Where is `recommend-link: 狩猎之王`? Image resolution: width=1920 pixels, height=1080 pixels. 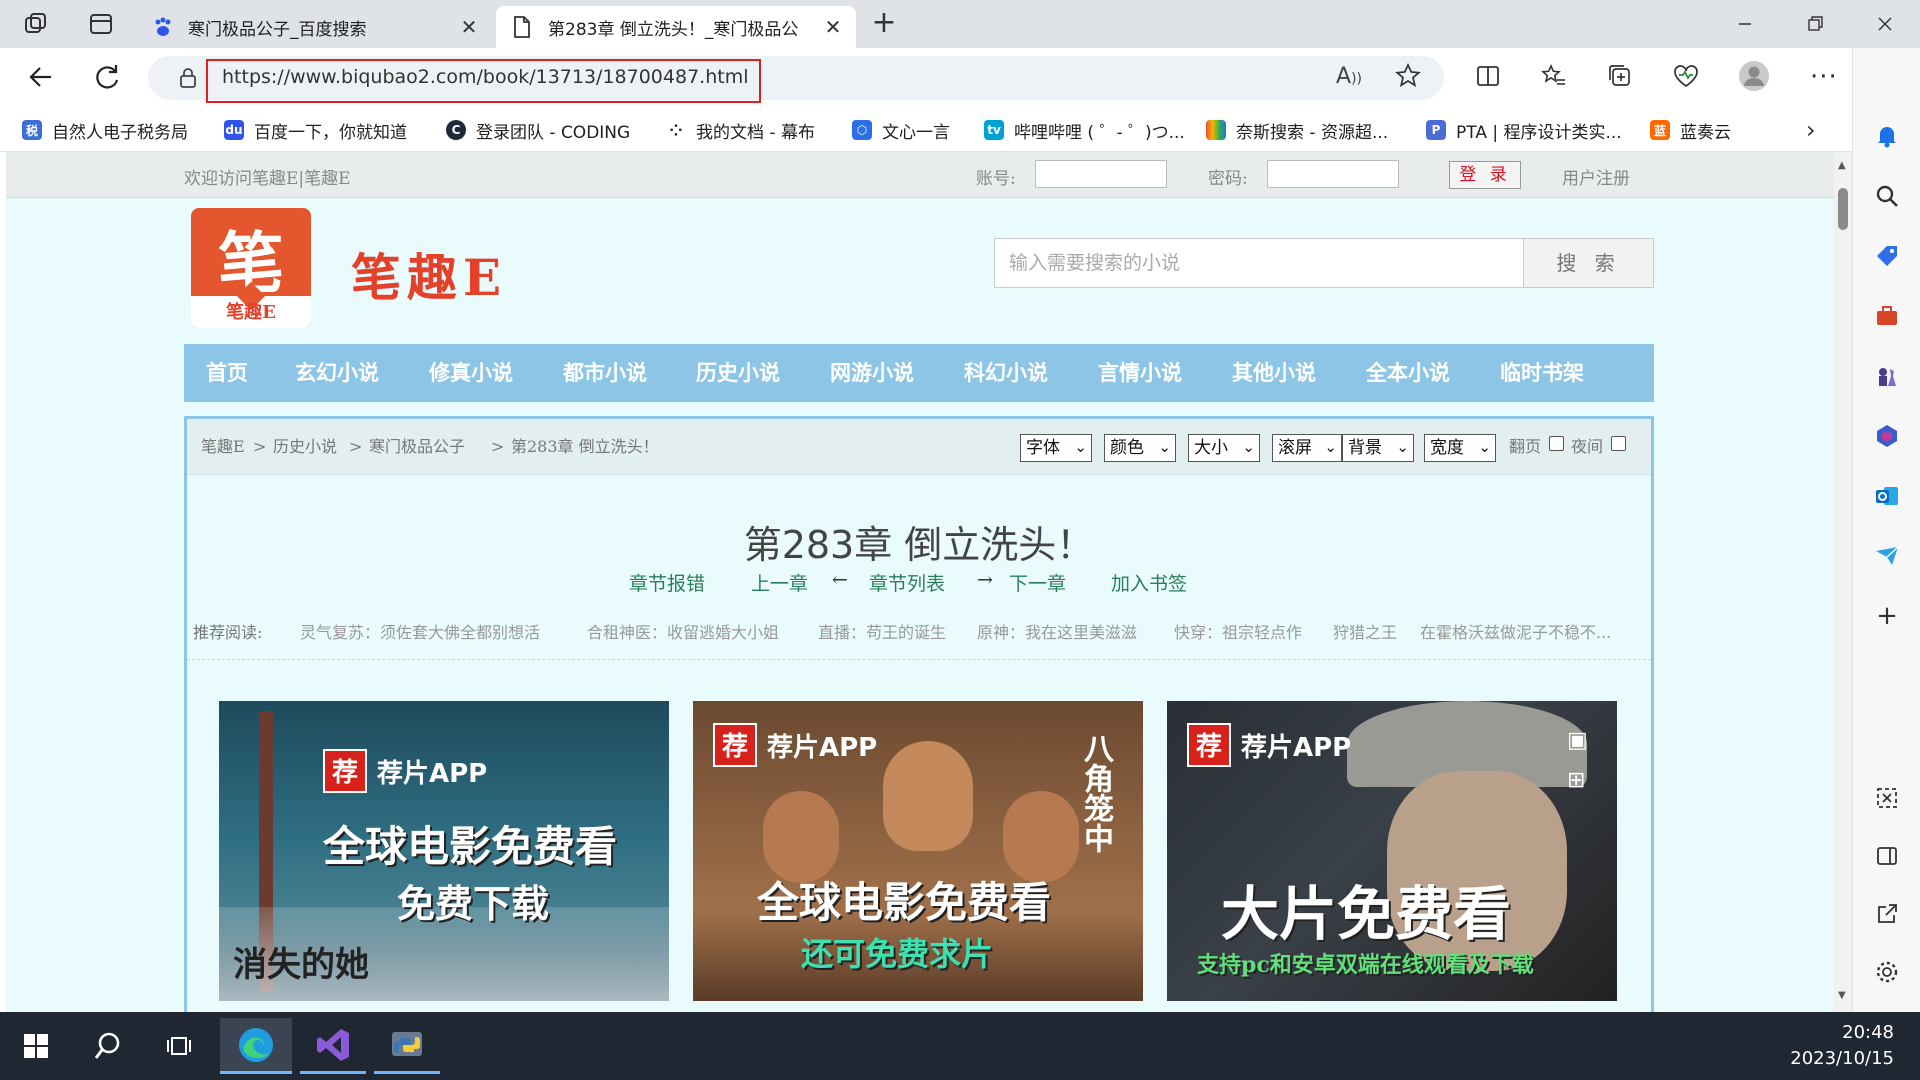
recommend-link: 狩猎之王 is located at coordinates (1365, 631).